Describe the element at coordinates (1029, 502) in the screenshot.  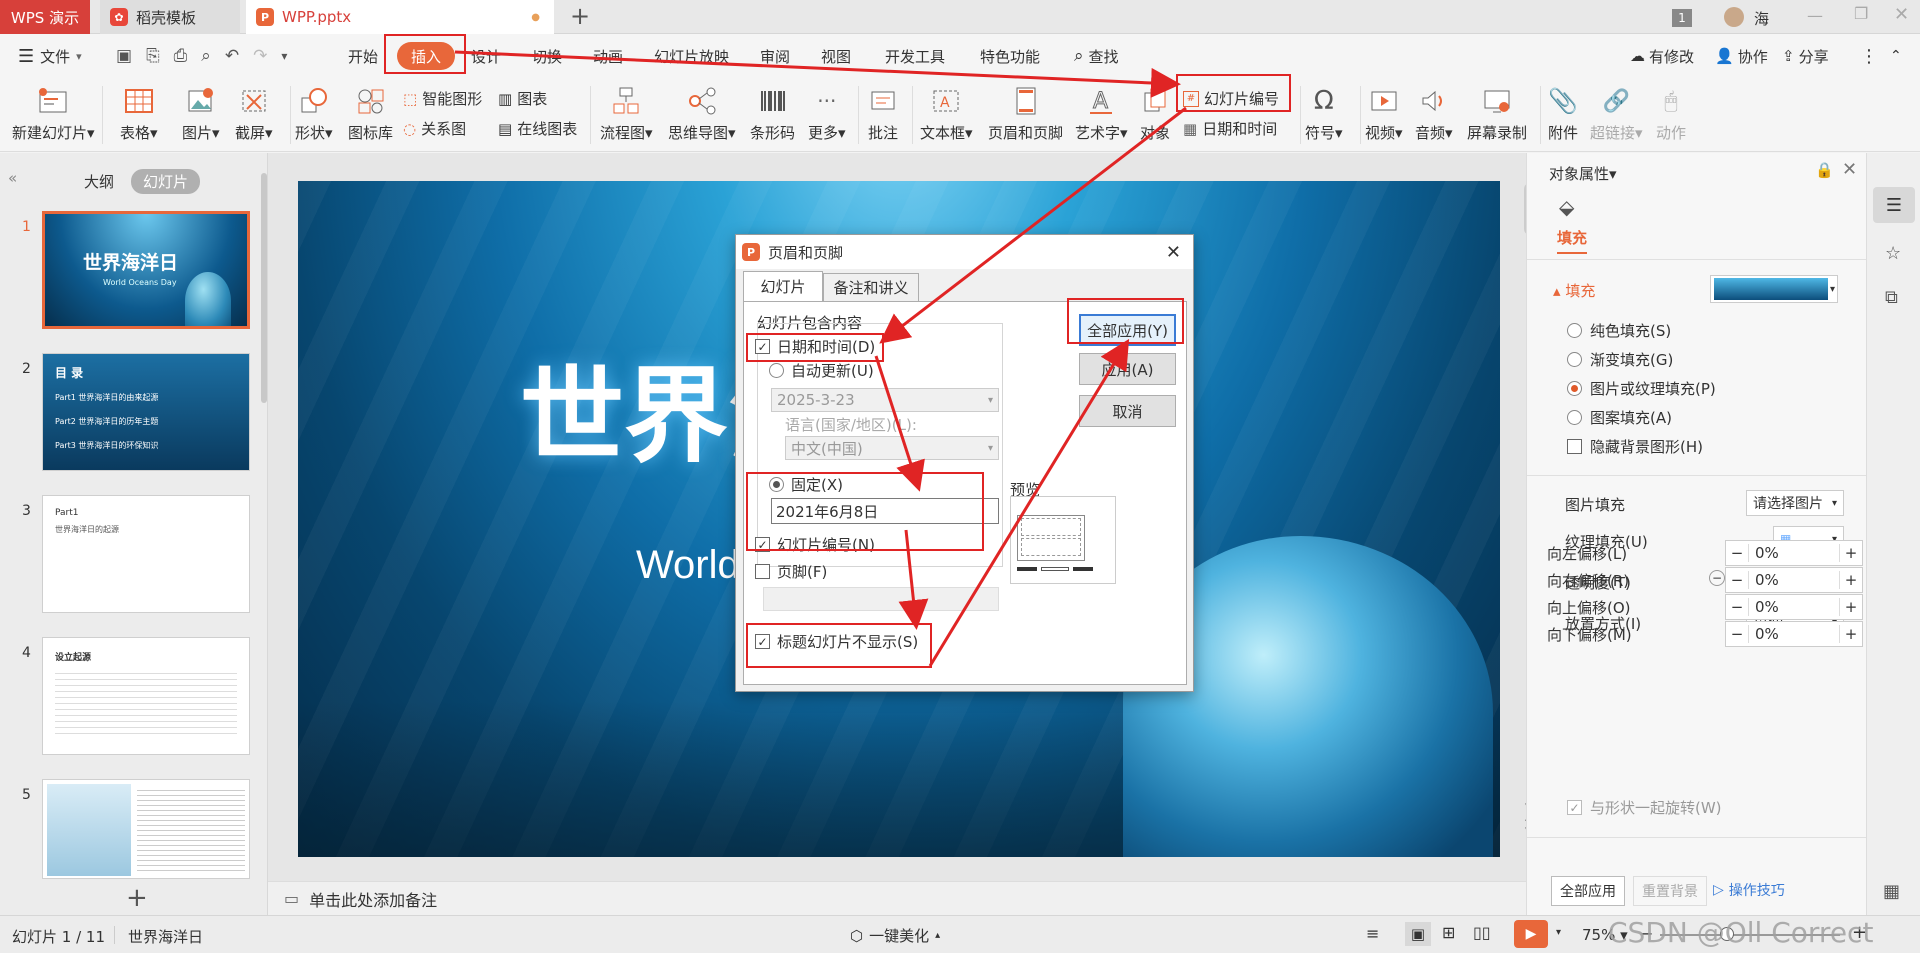
I see `arrow-to-apply-all` at that location.